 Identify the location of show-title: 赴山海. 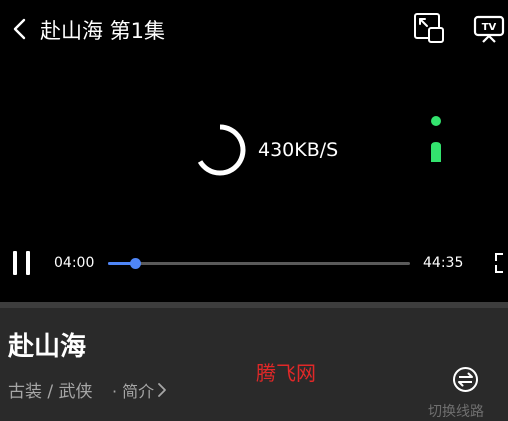
(47, 347).